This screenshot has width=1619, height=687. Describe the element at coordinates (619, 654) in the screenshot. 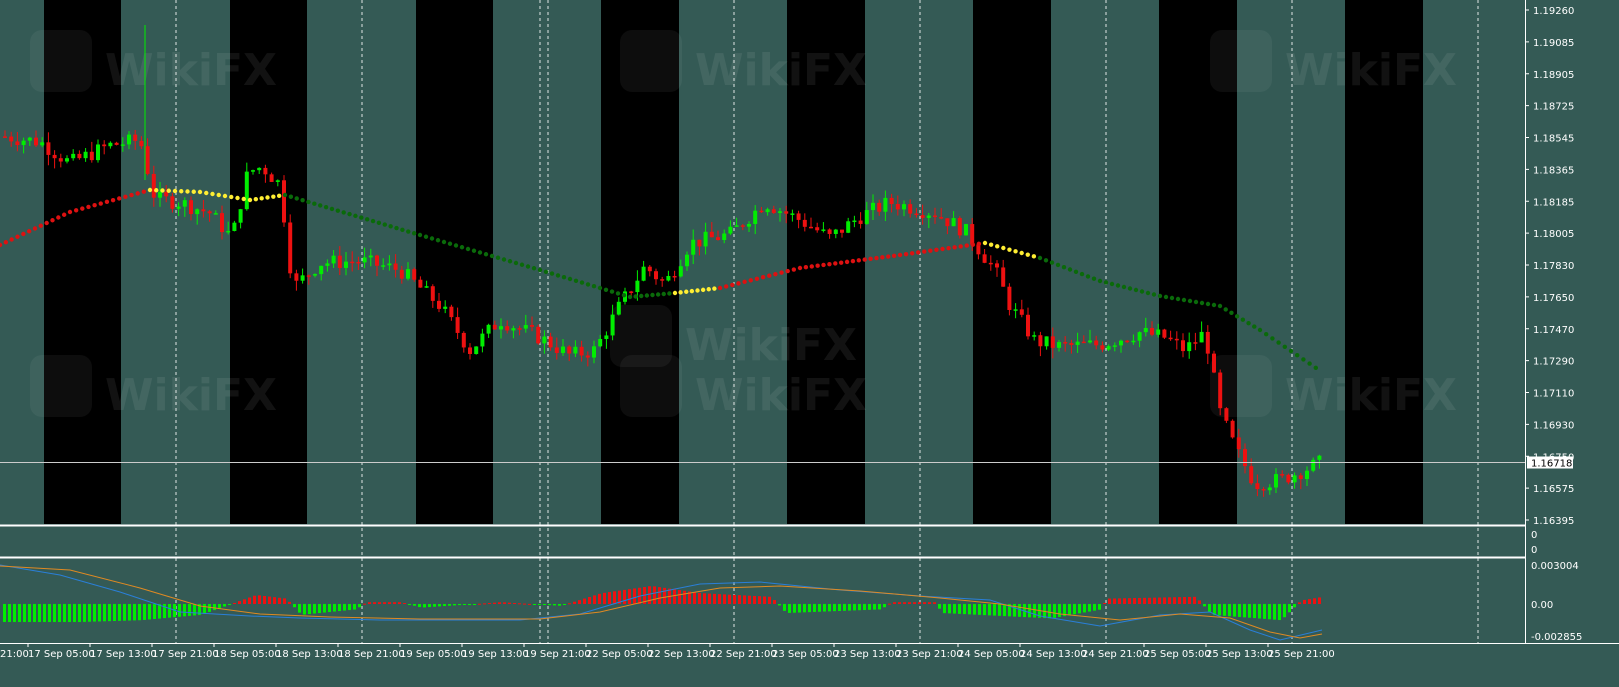

I see `time-label: 22 Sep 05:00` at that location.